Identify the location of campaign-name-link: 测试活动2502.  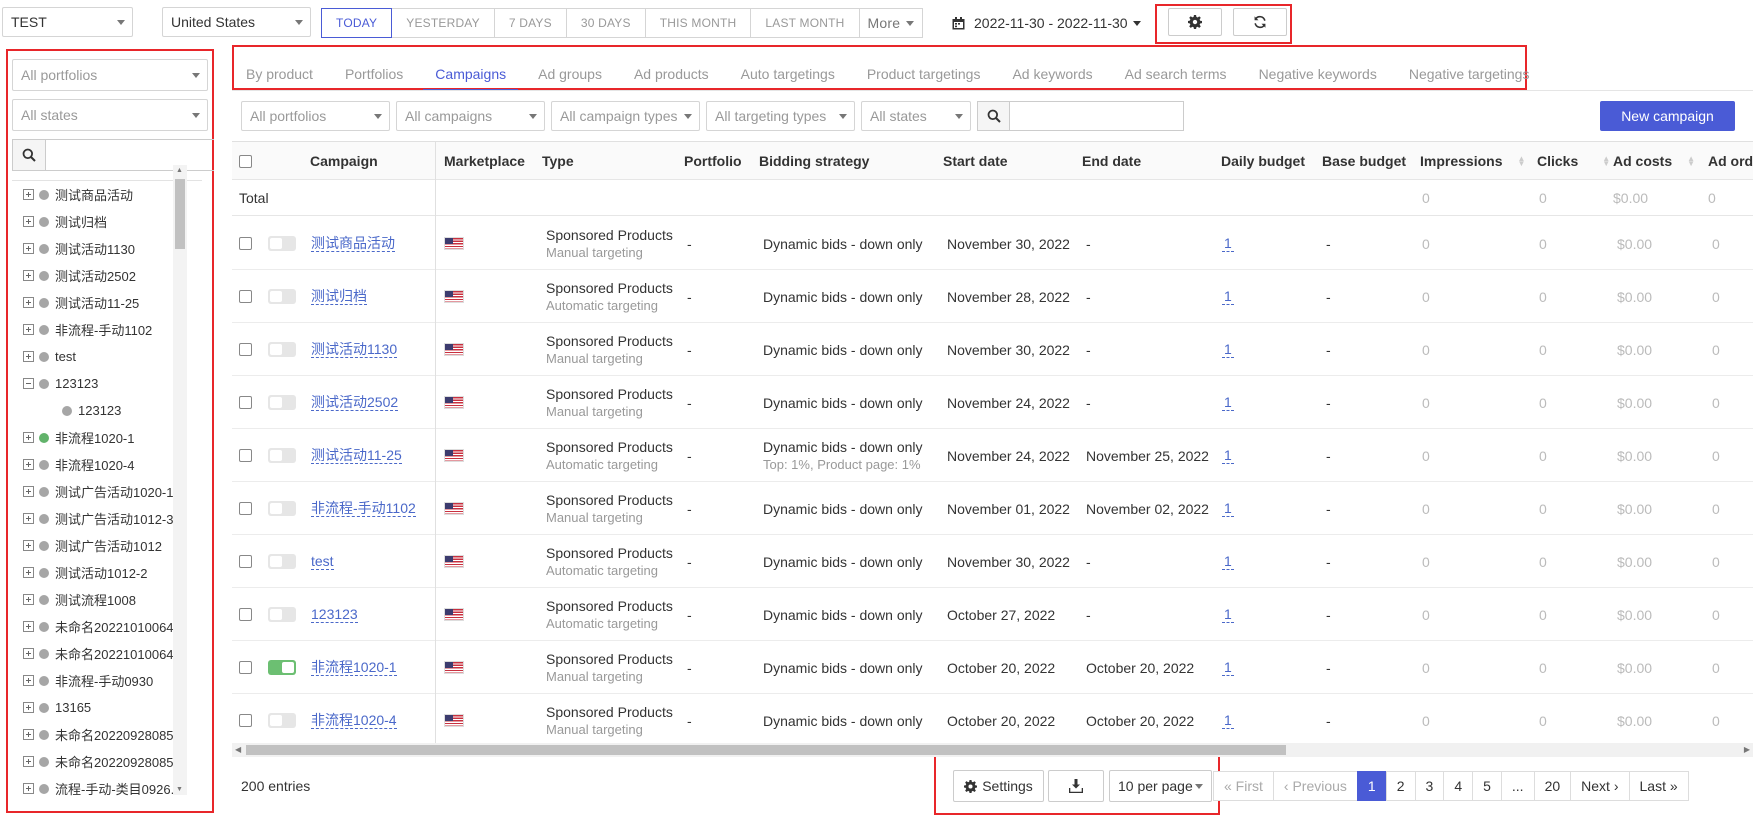
(355, 402).